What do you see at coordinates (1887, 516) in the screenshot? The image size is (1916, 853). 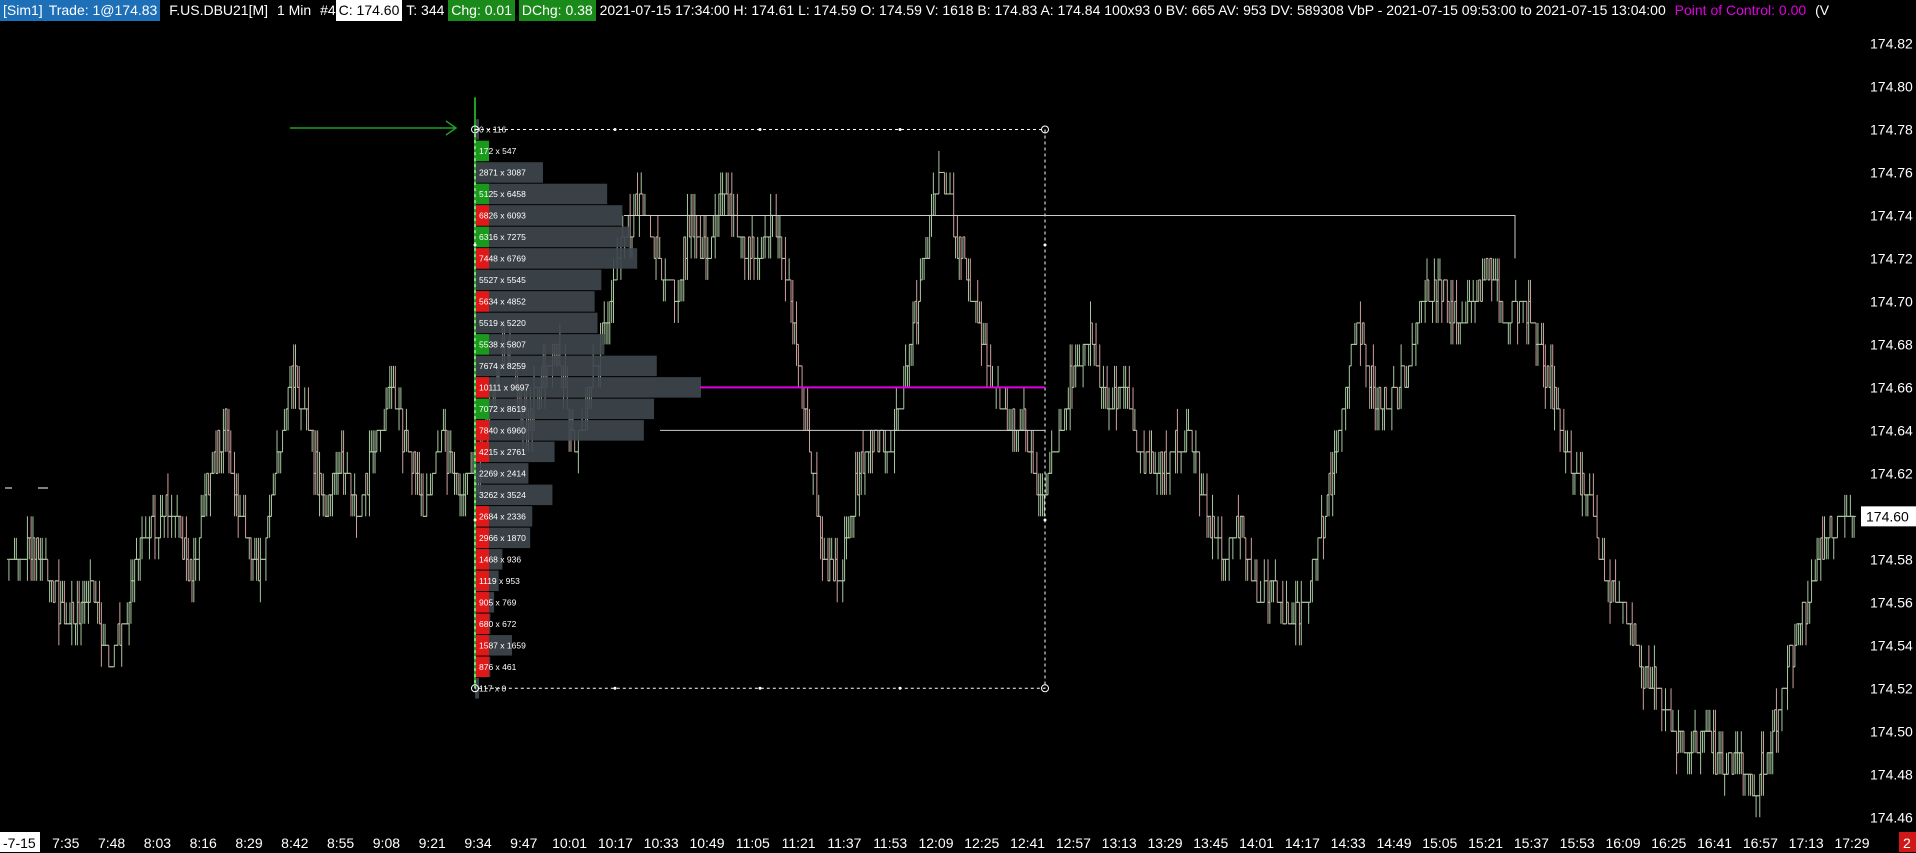 I see `current-price-label: 174.60` at bounding box center [1887, 516].